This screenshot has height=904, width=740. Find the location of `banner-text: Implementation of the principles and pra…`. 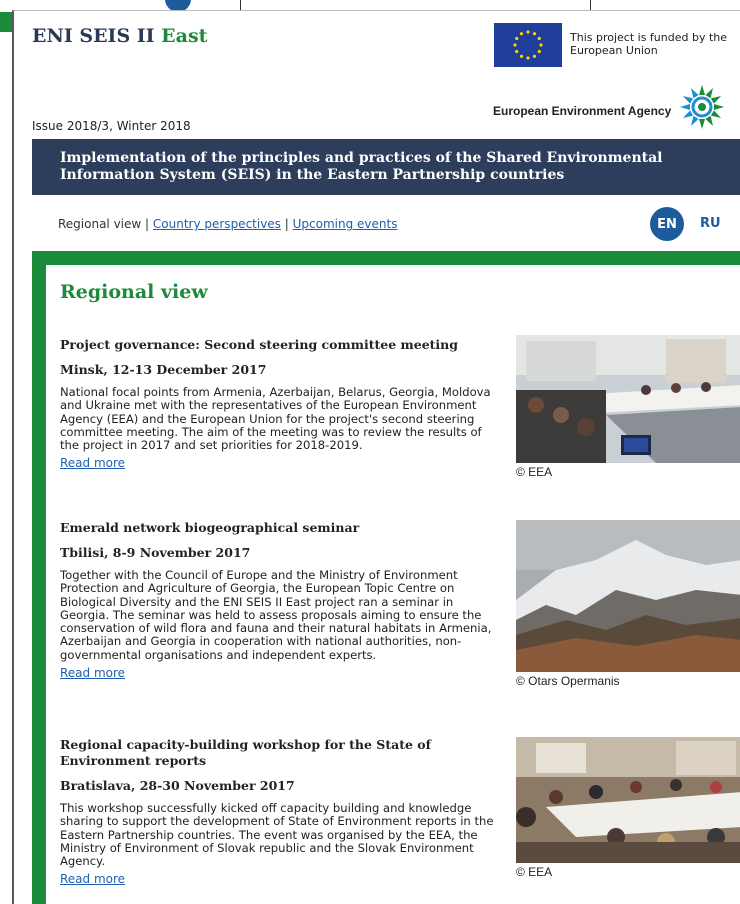

banner-text: Implementation of the principles and pra… is located at coordinates (361, 166).